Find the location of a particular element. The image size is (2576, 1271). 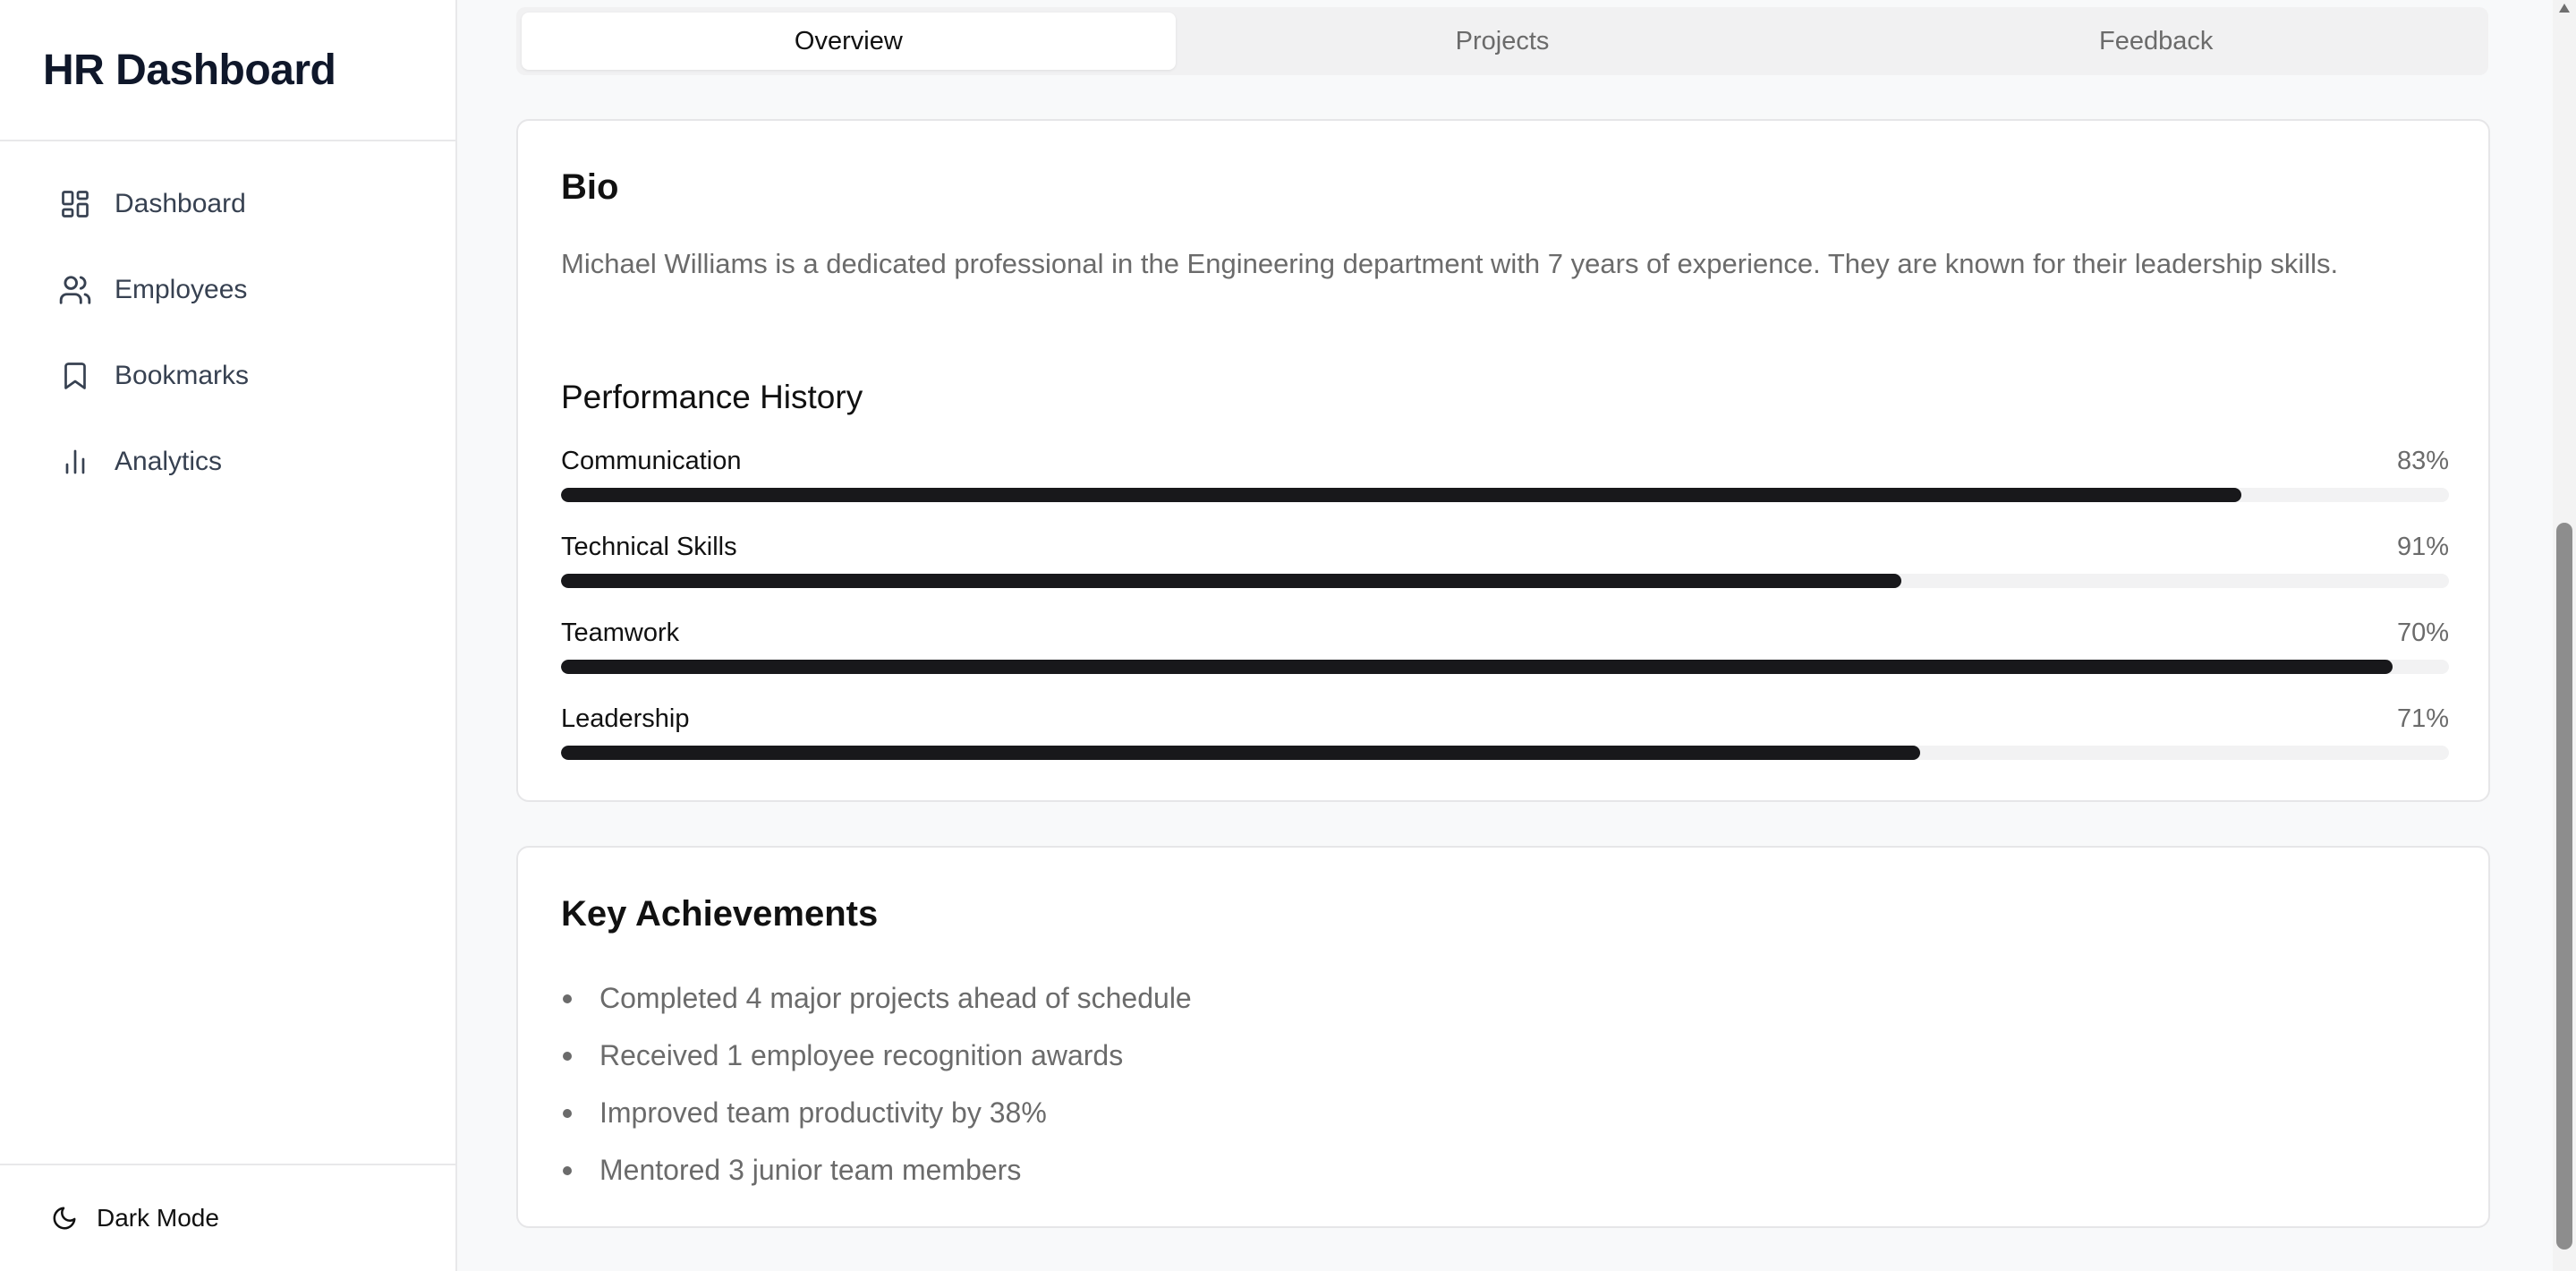

metric-technical-skills: Technical Skills 91% is located at coordinates (1505, 564).